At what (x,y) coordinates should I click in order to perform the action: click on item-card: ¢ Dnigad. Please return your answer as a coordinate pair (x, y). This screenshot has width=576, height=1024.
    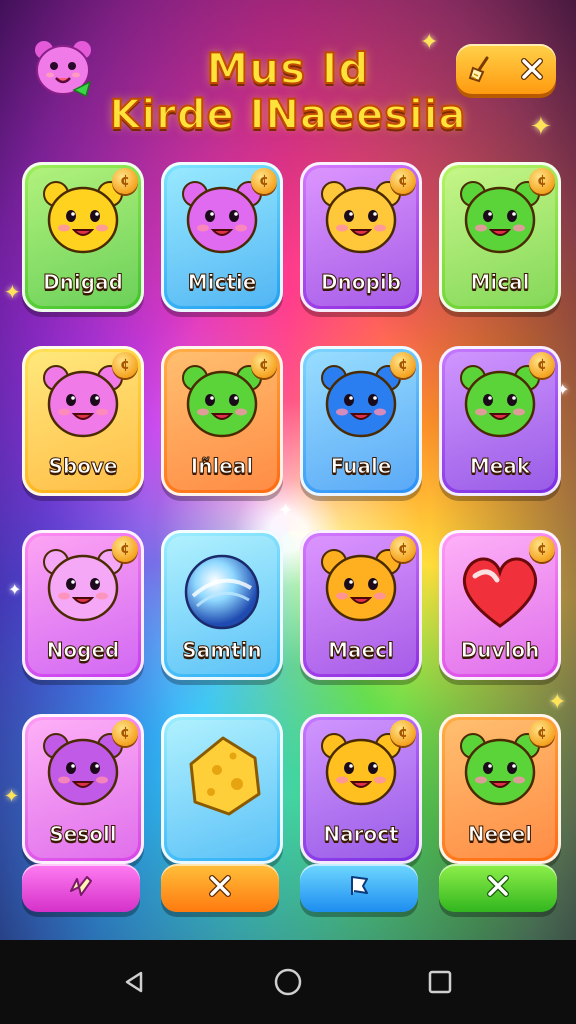
    Looking at the image, I should click on (83, 237).